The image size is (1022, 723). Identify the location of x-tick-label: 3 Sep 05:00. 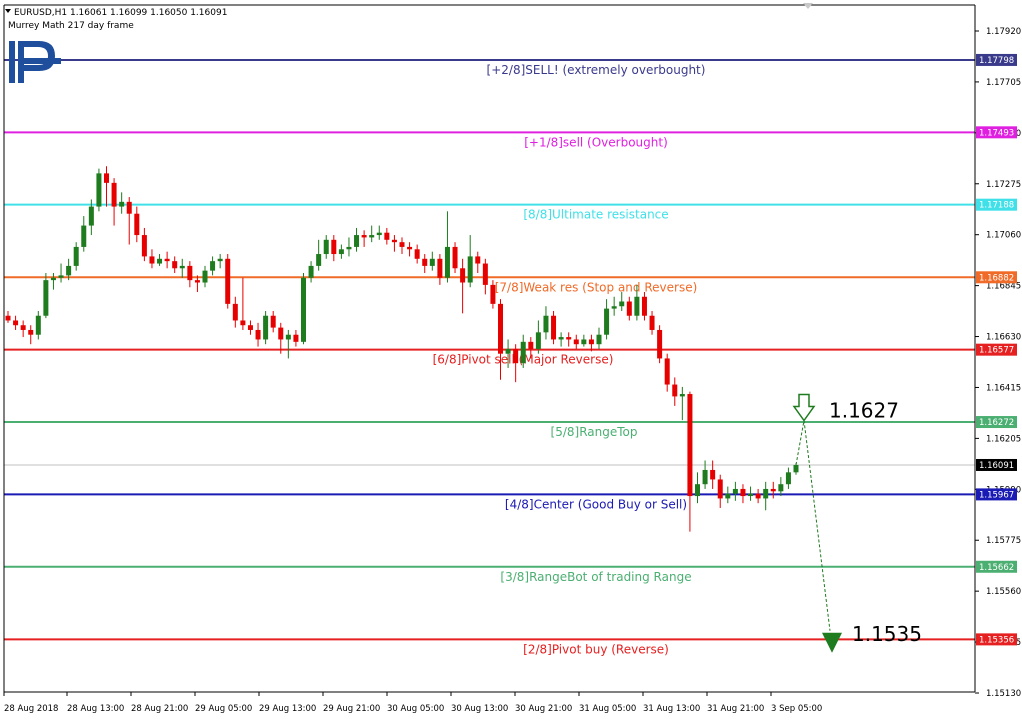
(796, 709).